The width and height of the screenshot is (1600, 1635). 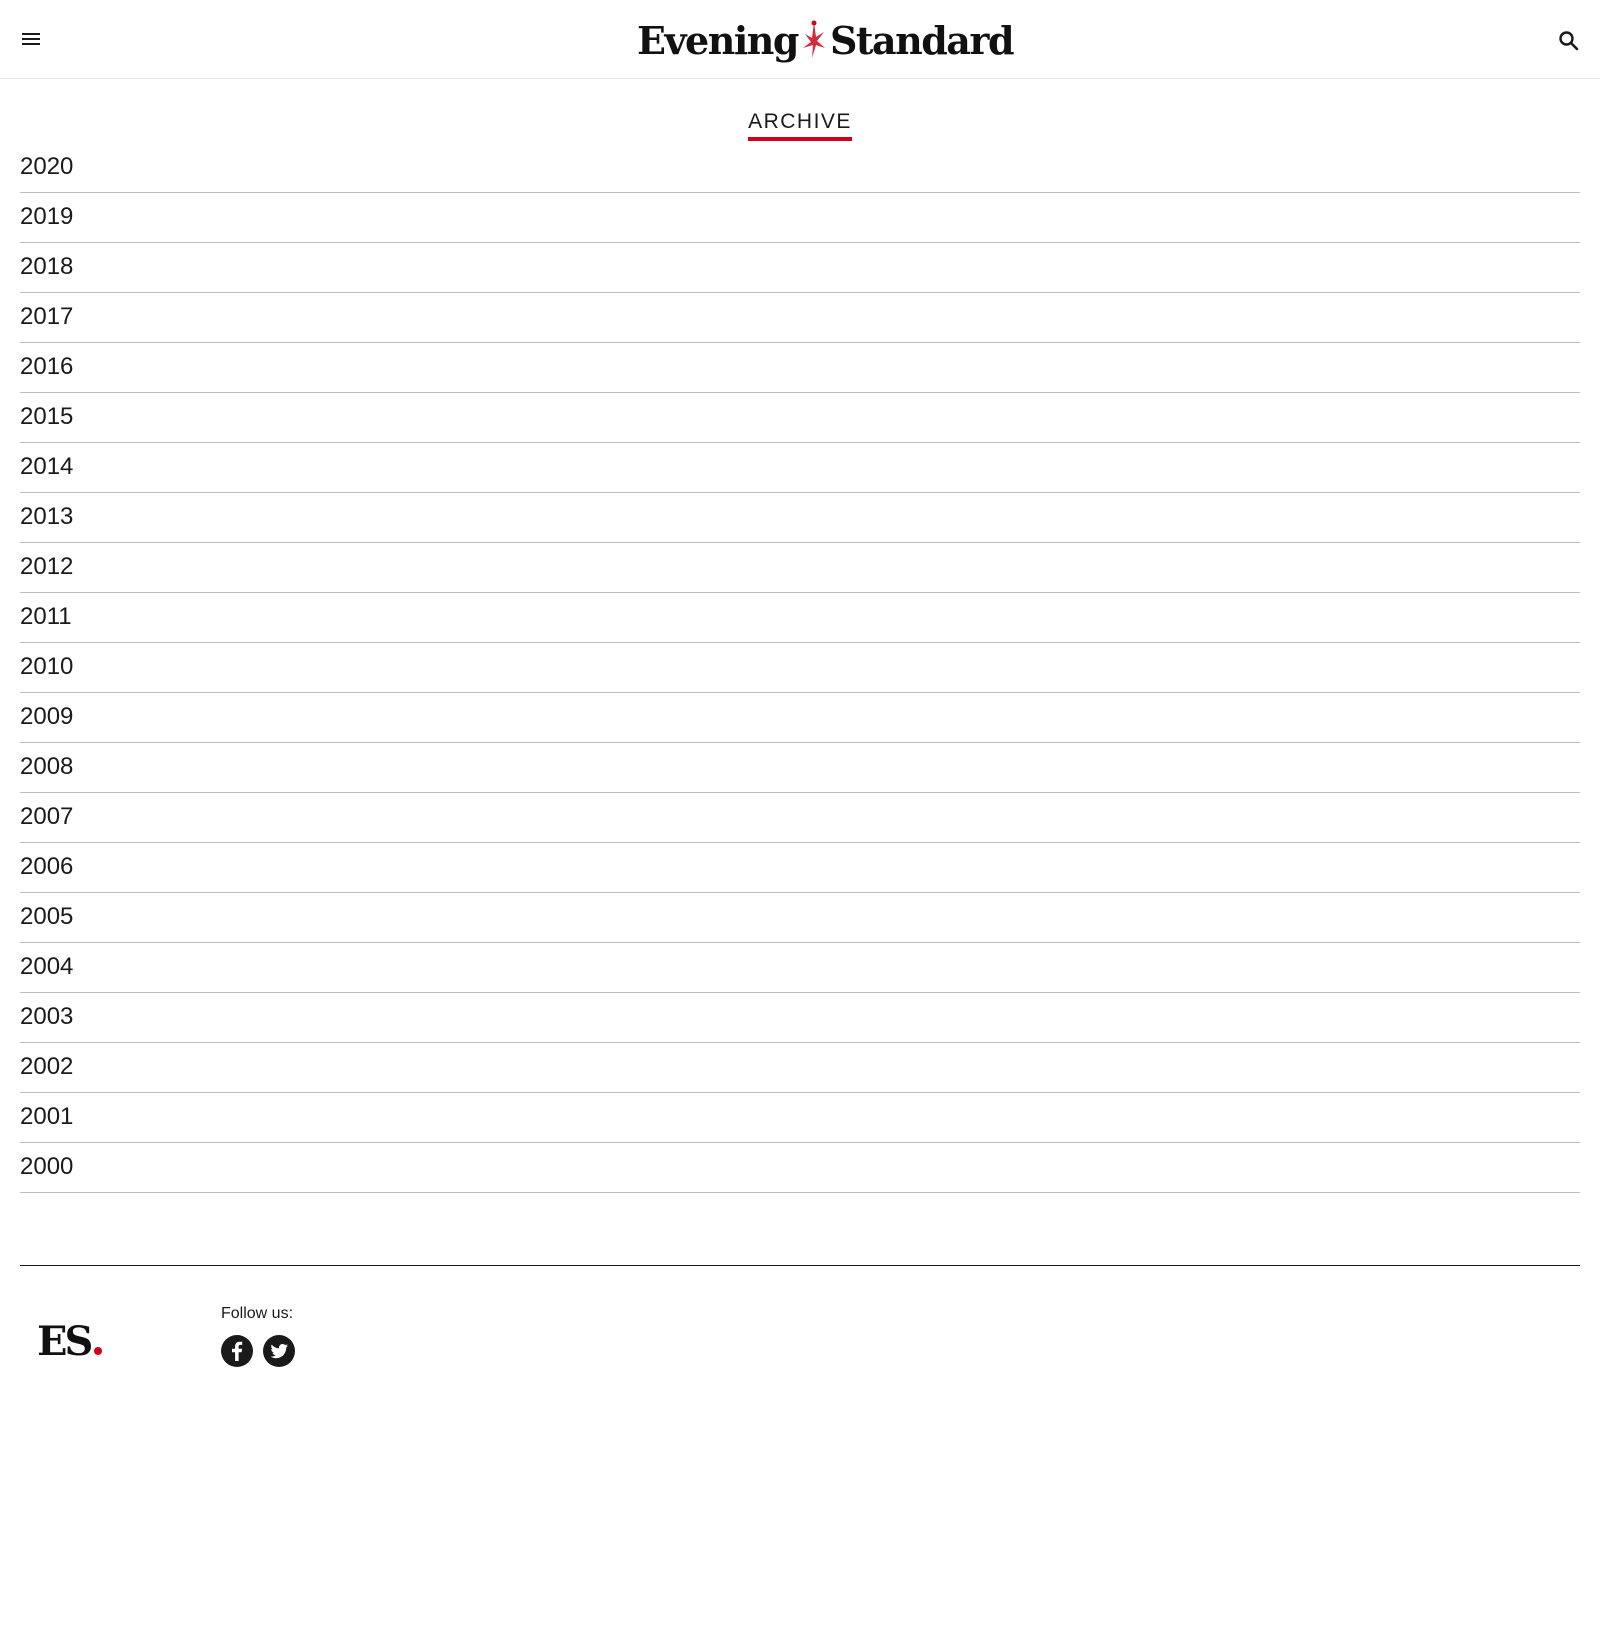 I want to click on year-list-item: 2002, so click(x=800, y=1068).